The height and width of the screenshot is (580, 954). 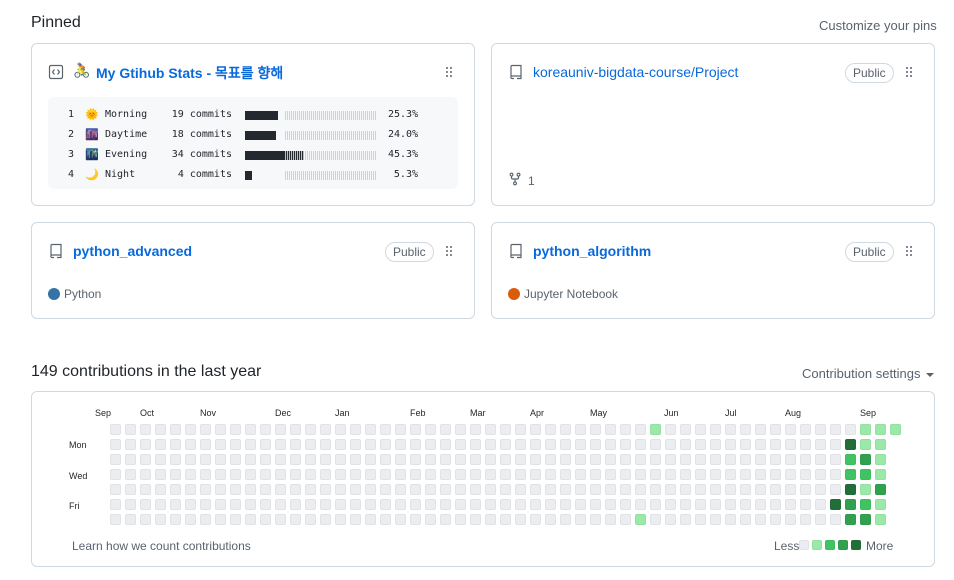 I want to click on drag-handle-icon, so click(x=450, y=252).